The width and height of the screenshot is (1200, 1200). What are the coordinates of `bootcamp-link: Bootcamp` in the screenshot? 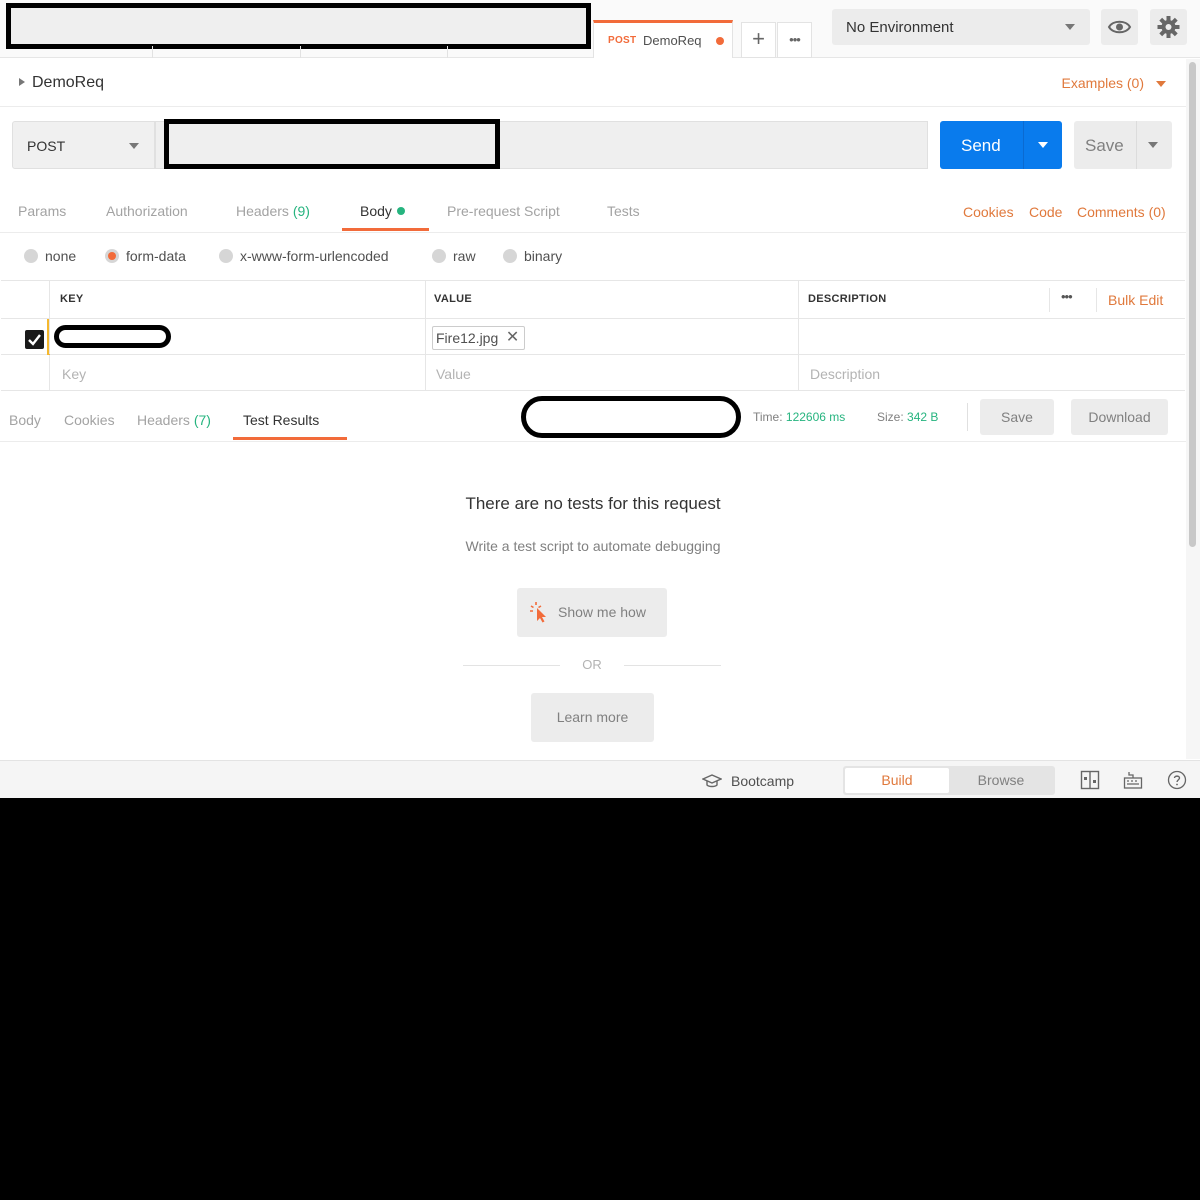 It's located at (748, 781).